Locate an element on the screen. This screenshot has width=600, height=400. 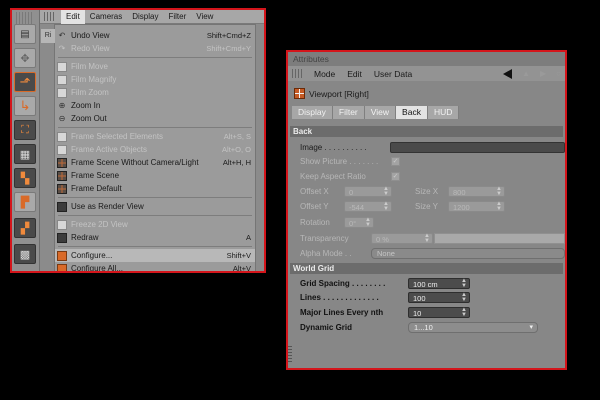
grid-spacing-field: 100 cm ▲ ▼ is located at coordinates (439, 283).